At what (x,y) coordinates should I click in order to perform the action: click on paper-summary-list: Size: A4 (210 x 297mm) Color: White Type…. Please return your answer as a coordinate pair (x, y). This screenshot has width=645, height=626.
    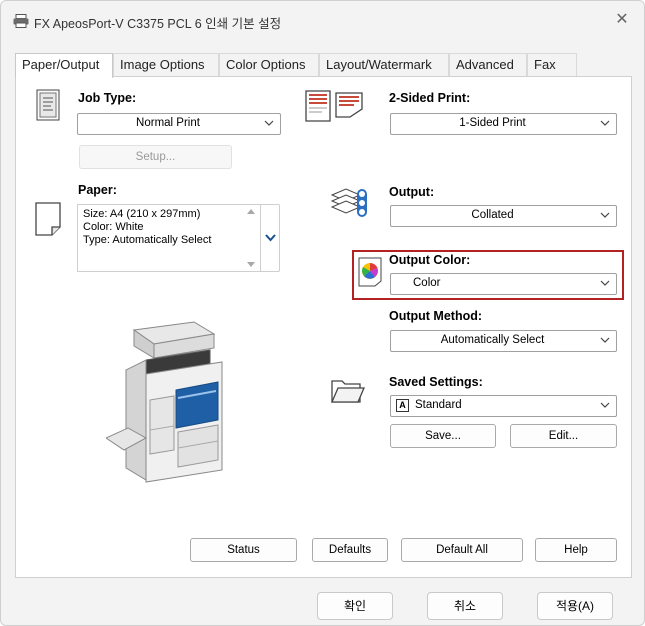
    Looking at the image, I should click on (169, 238).